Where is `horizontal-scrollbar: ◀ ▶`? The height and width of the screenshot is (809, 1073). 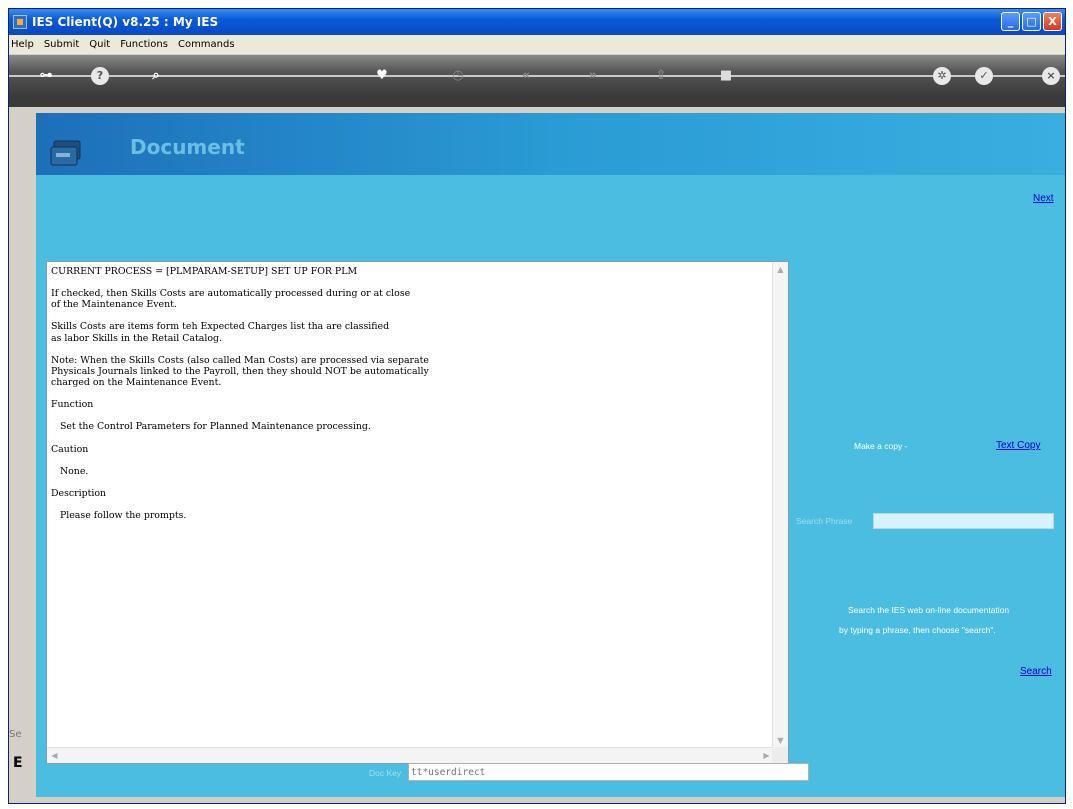
horizontal-scrollbar: ◀ ▶ is located at coordinates (410, 755).